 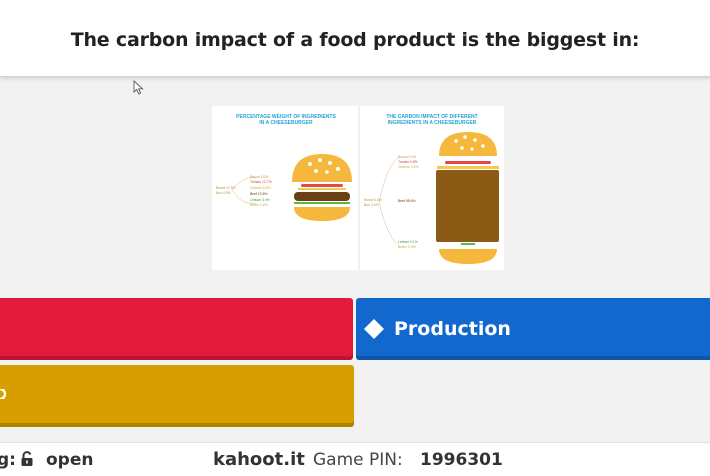 I want to click on left-label-bacon: Bacon 3.0%, so click(x=259, y=177).